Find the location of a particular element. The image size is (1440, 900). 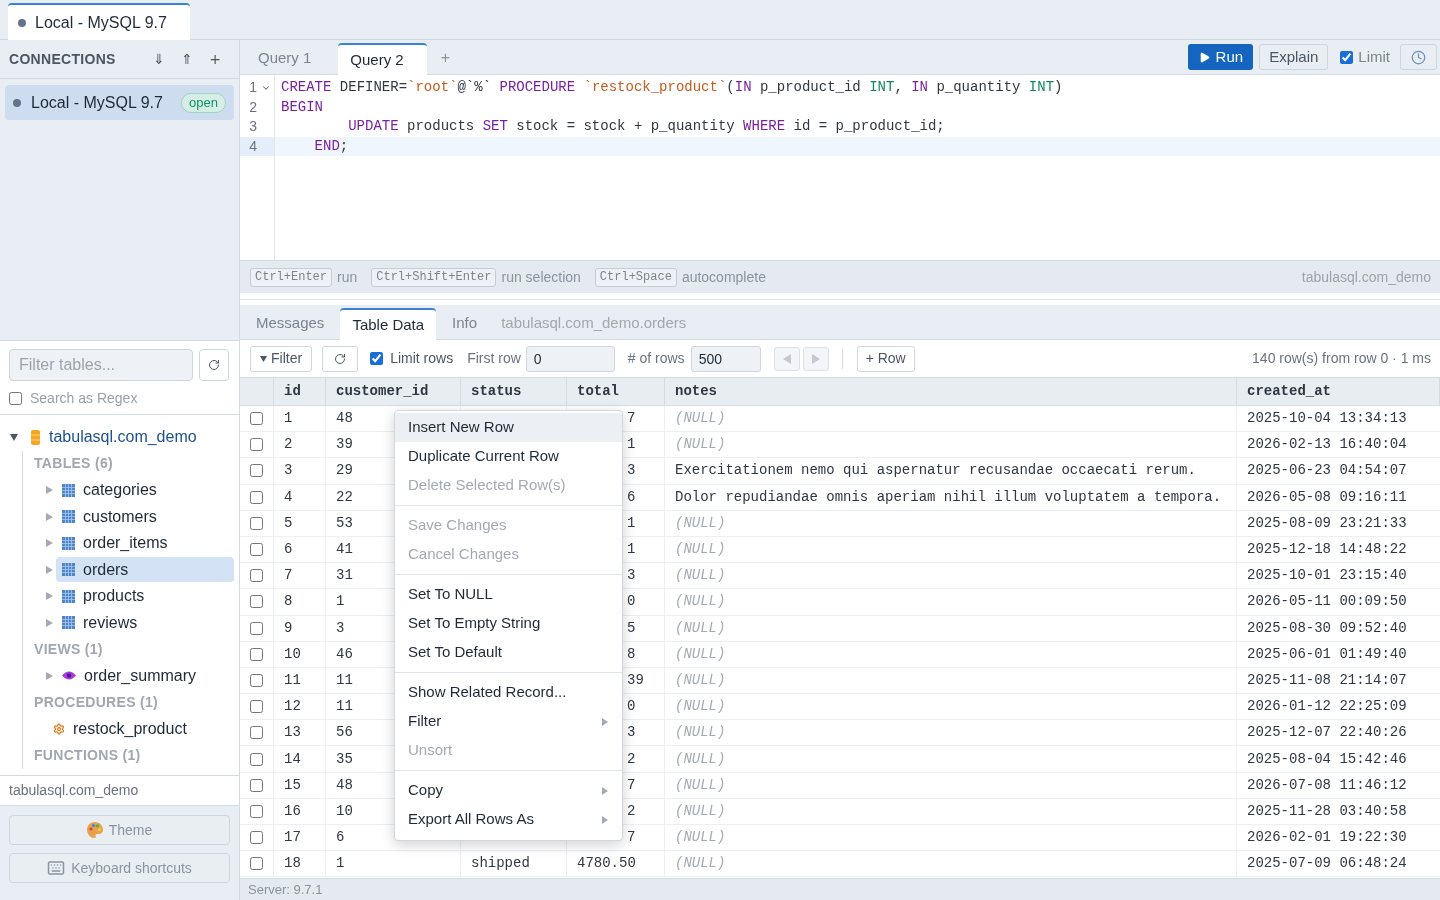

tree-item: orders is located at coordinates (145, 570).